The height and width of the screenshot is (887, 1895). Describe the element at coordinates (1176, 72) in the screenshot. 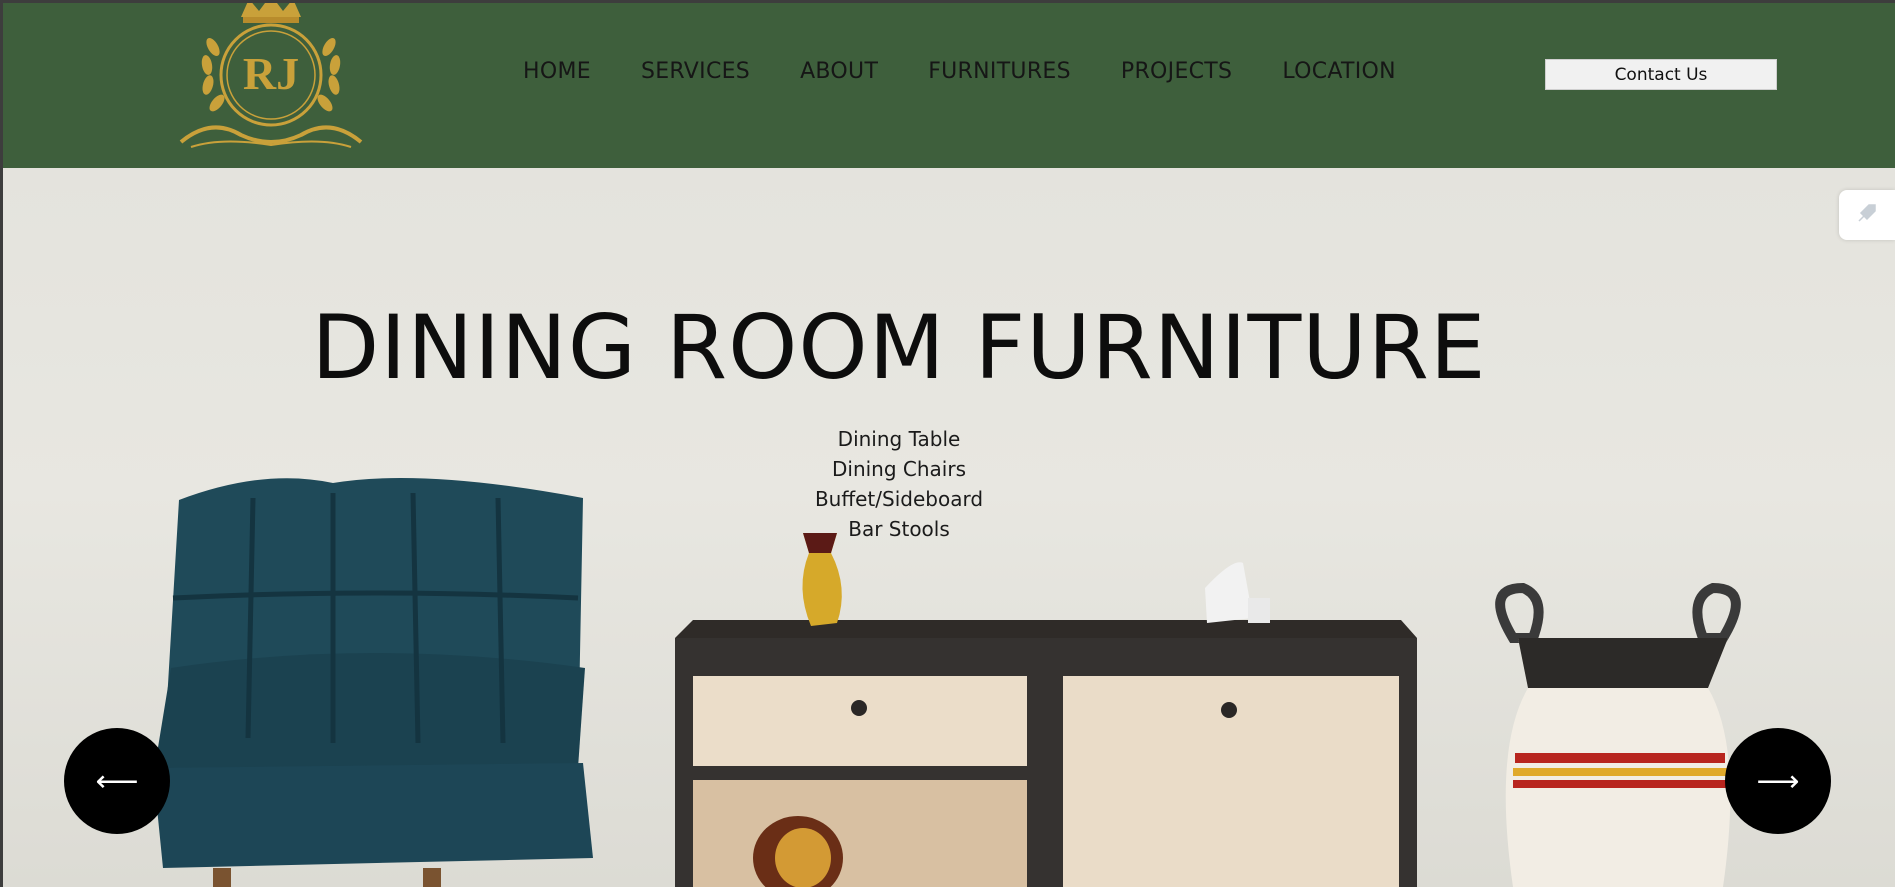

I see `nav-projects: PROJECTS` at that location.